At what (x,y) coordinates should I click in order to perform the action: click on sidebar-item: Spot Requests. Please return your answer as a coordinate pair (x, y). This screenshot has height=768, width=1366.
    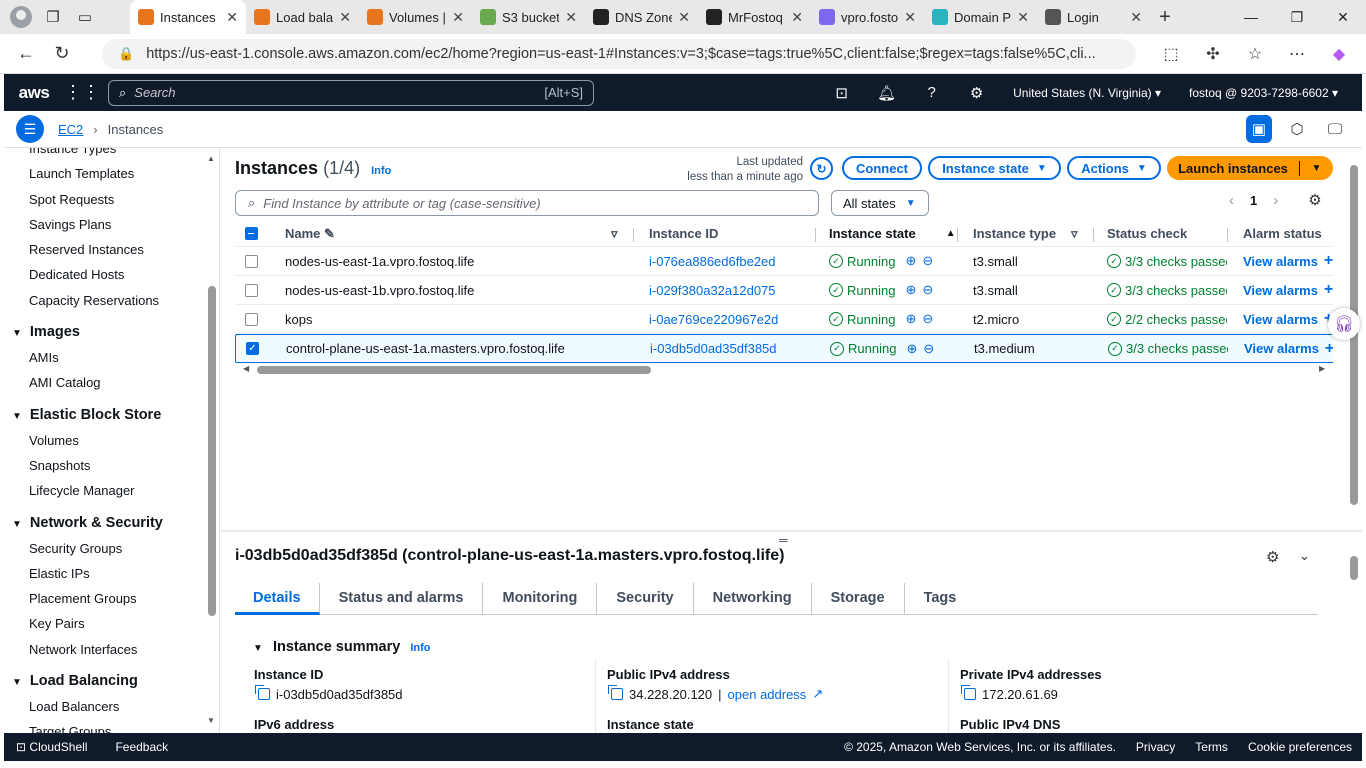
    Looking at the image, I should click on (111, 199).